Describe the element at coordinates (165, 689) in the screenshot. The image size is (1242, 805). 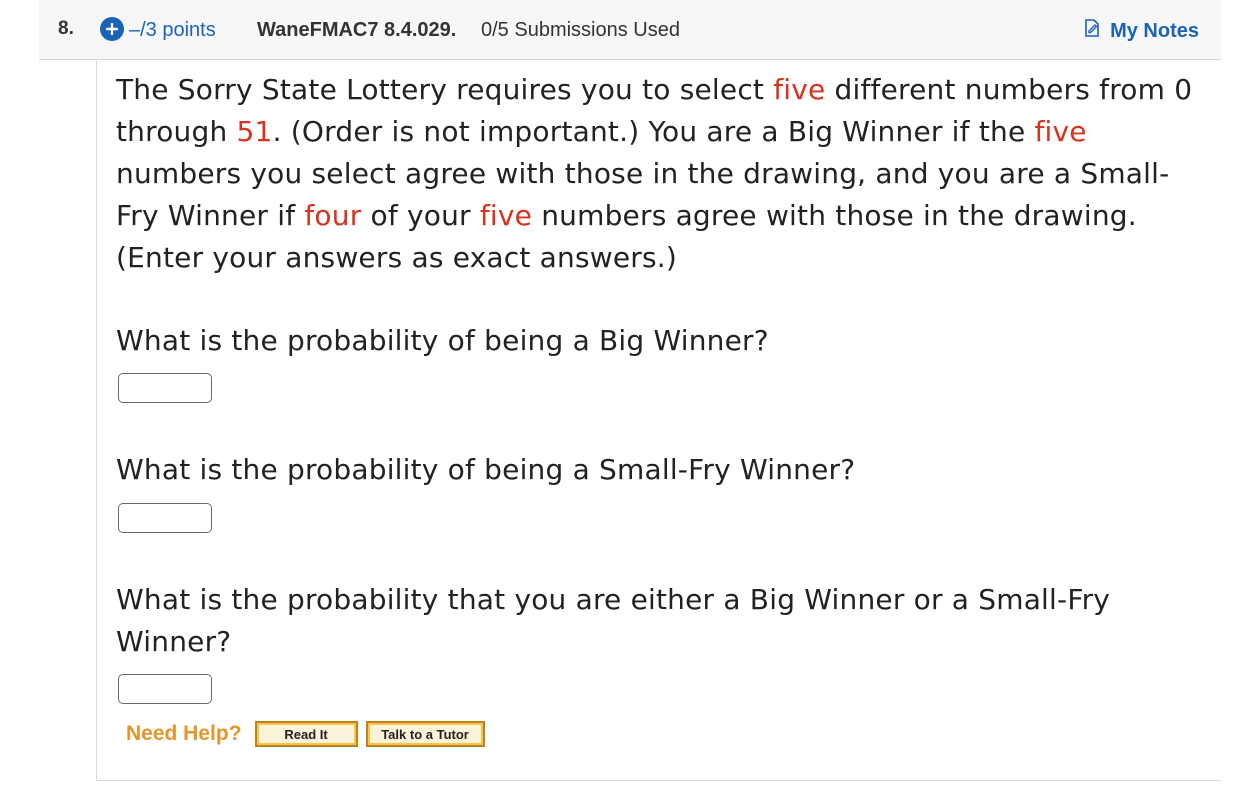
I see `either-winner-answer-input` at that location.